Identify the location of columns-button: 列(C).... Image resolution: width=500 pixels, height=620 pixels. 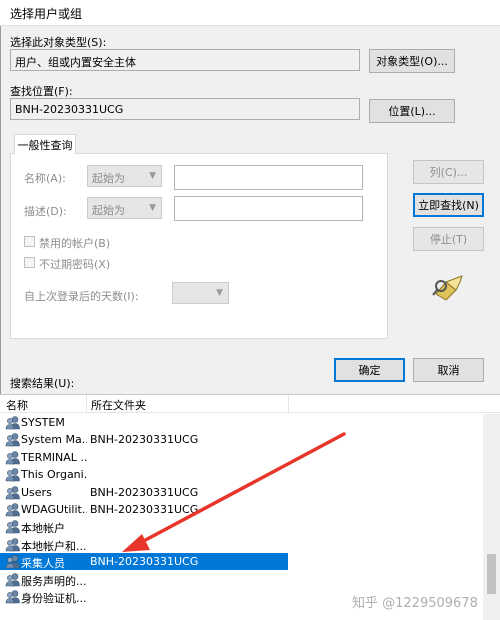
(448, 172).